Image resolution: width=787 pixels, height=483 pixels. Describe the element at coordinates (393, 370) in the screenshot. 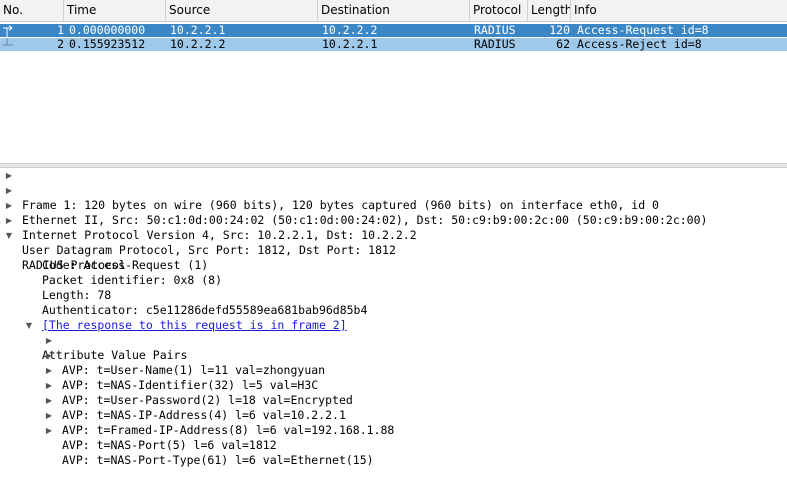

I see `tree-item-avp: ▶ AVP: t=NAS-Identifier(32) l=5 val=H3C` at that location.